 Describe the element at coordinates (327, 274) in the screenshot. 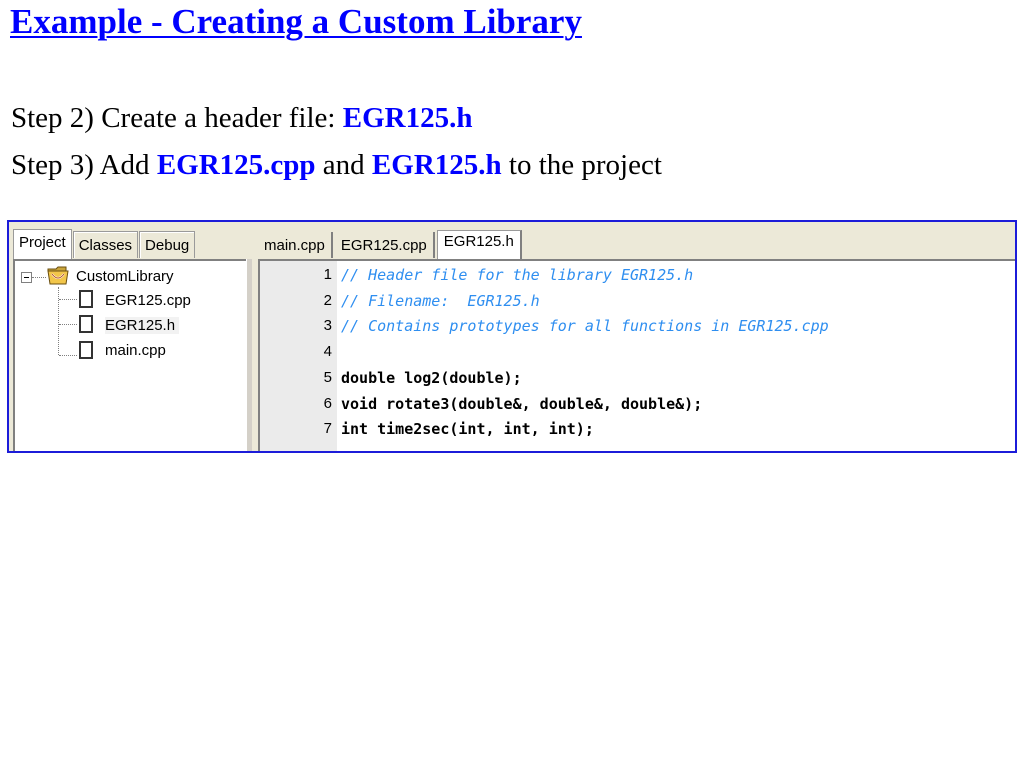

I see `line-number: 1` at that location.